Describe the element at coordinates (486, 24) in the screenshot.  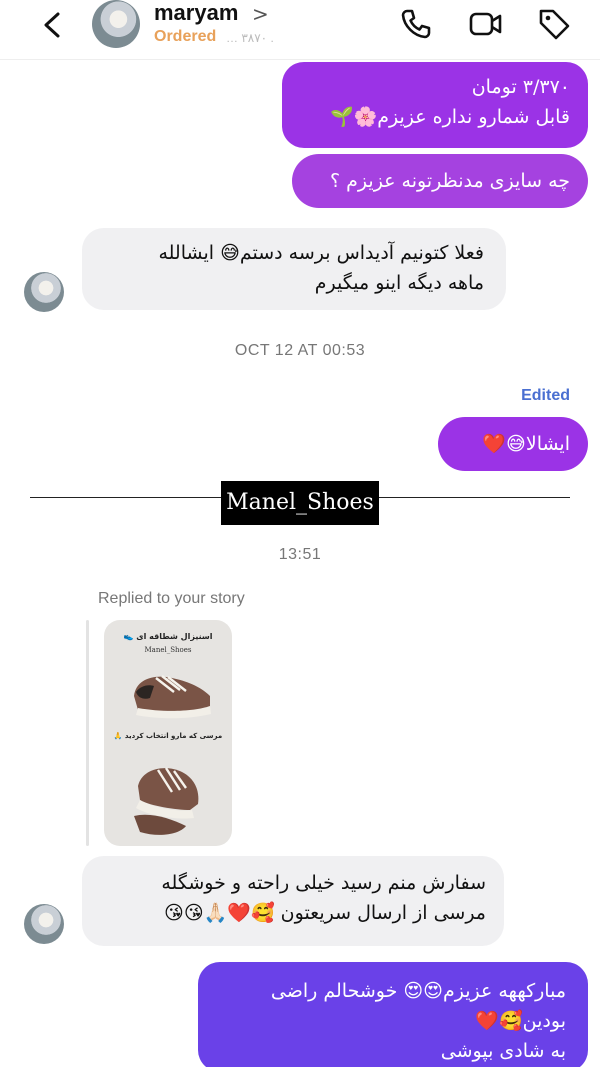
I see `video-camera-icon` at that location.